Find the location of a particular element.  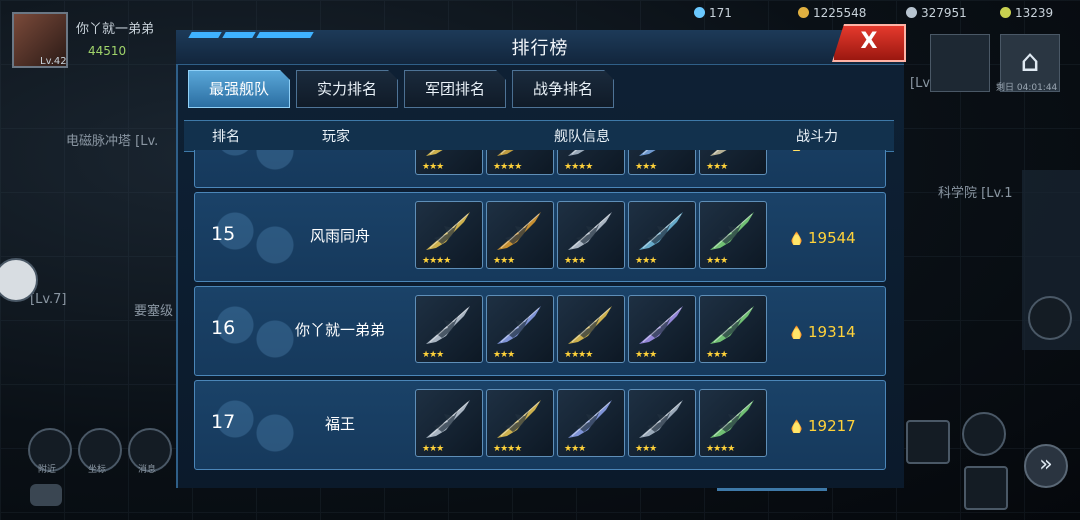

column-power: 战斗力 is located at coordinates (817, 137).